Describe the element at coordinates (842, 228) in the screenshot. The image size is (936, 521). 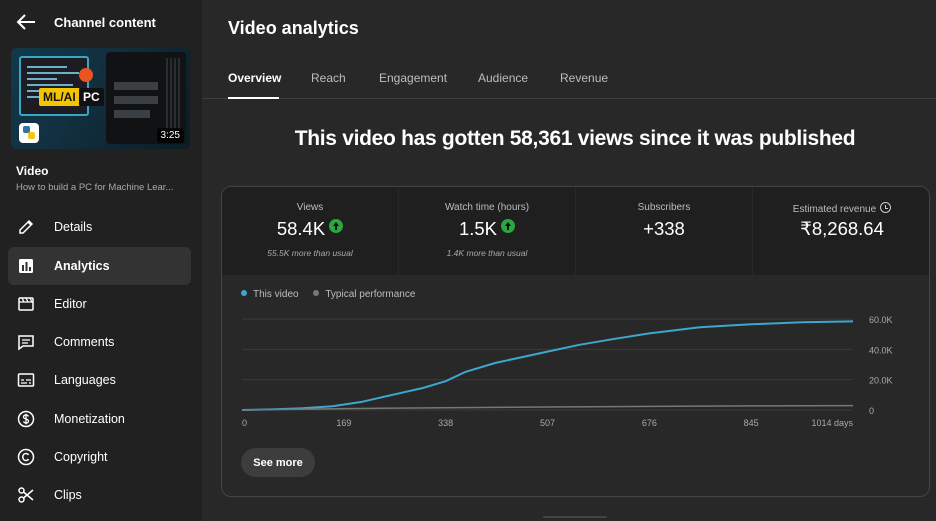
I see `metric-value: ₹8,268.64` at that location.